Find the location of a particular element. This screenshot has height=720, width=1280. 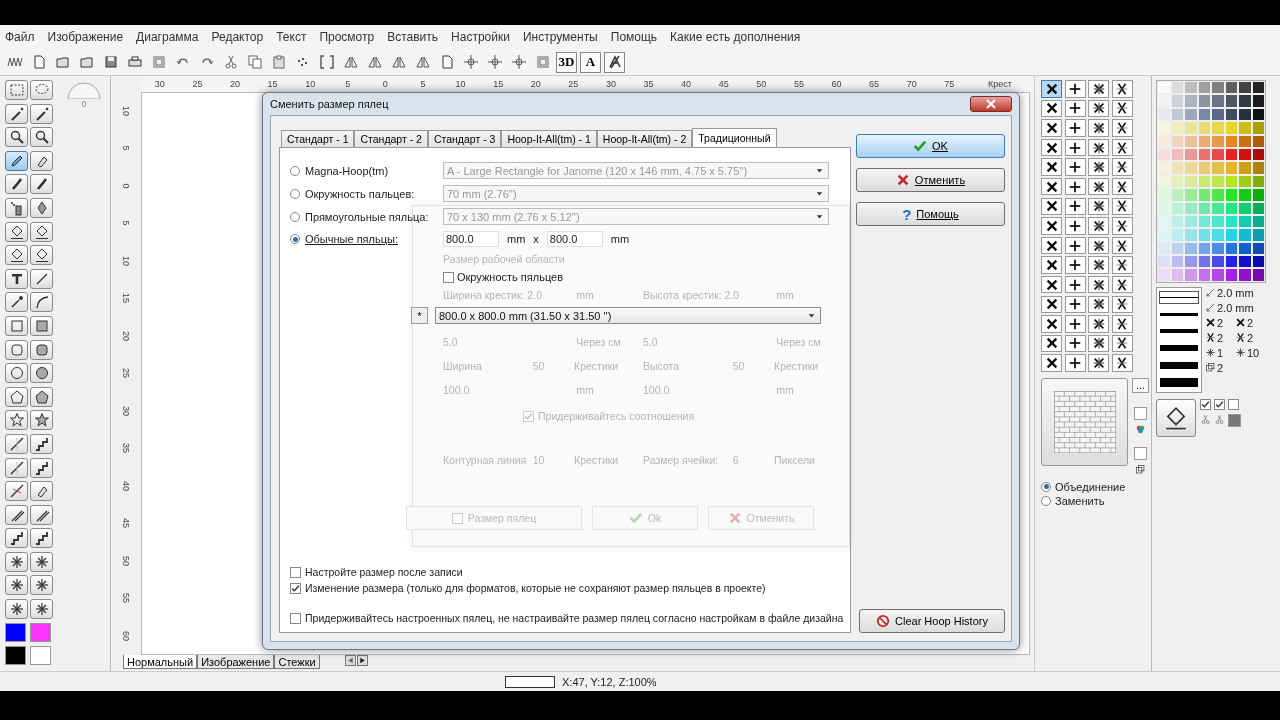

faded-label: Размер рабочей области is located at coordinates (504, 259).